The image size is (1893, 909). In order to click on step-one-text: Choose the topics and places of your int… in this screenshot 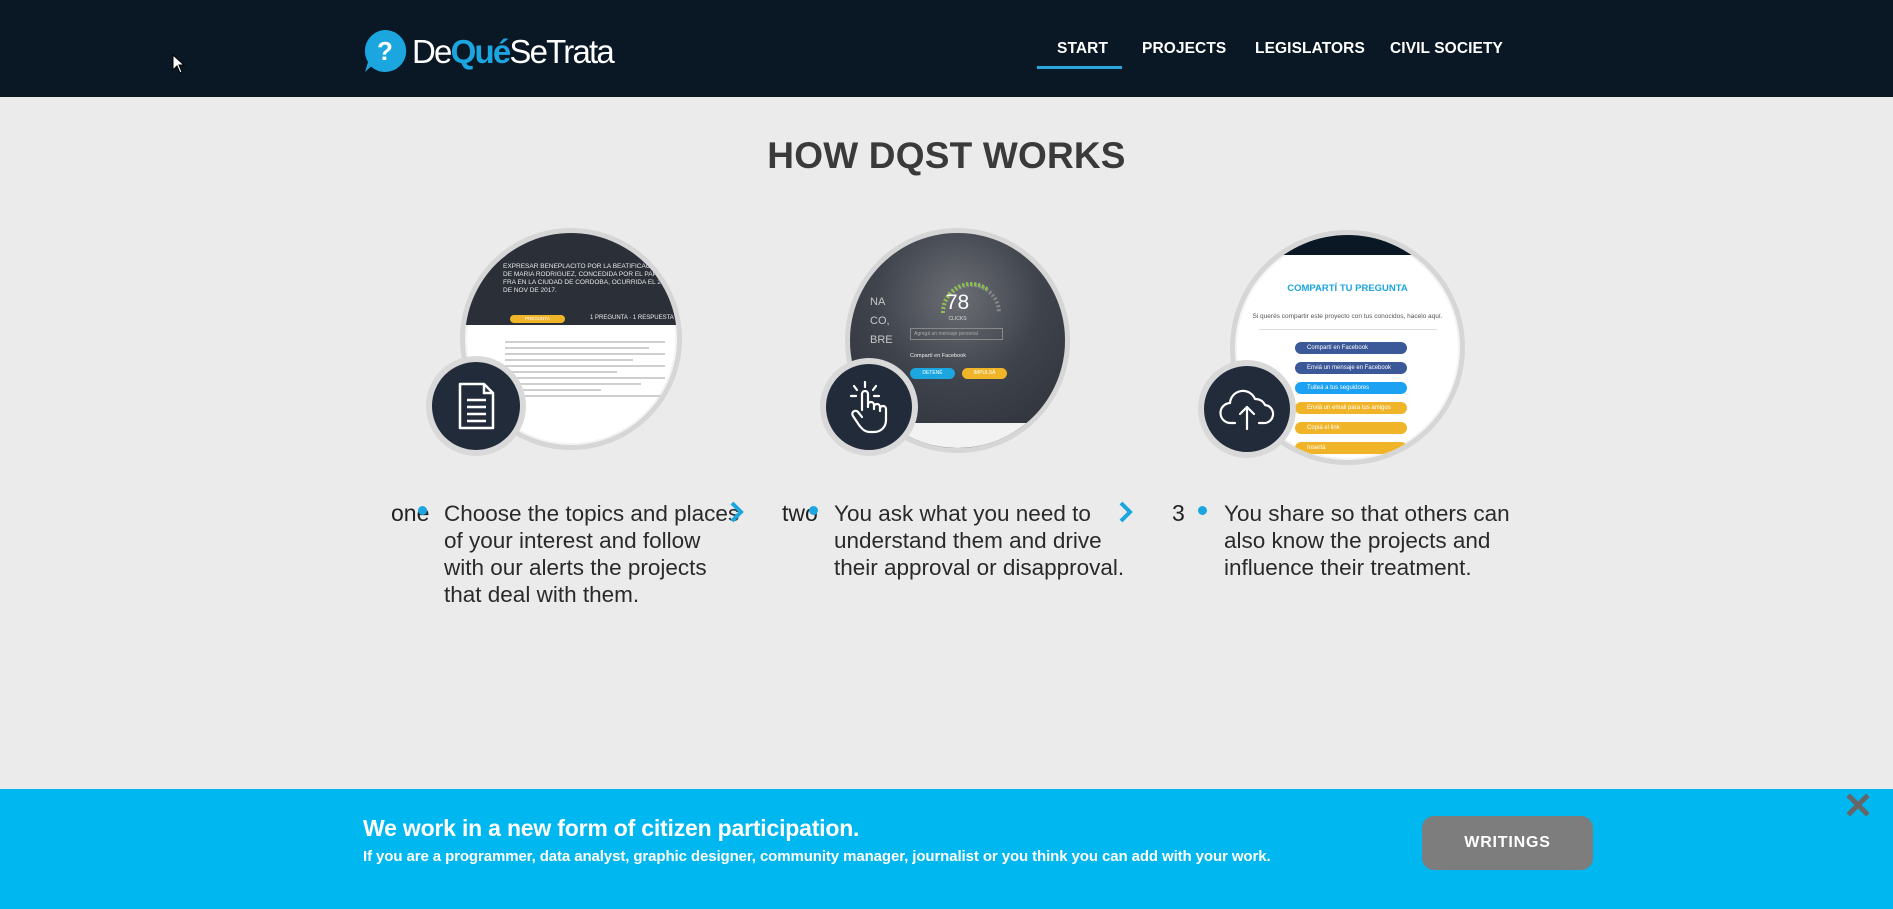, I will do `click(592, 554)`.